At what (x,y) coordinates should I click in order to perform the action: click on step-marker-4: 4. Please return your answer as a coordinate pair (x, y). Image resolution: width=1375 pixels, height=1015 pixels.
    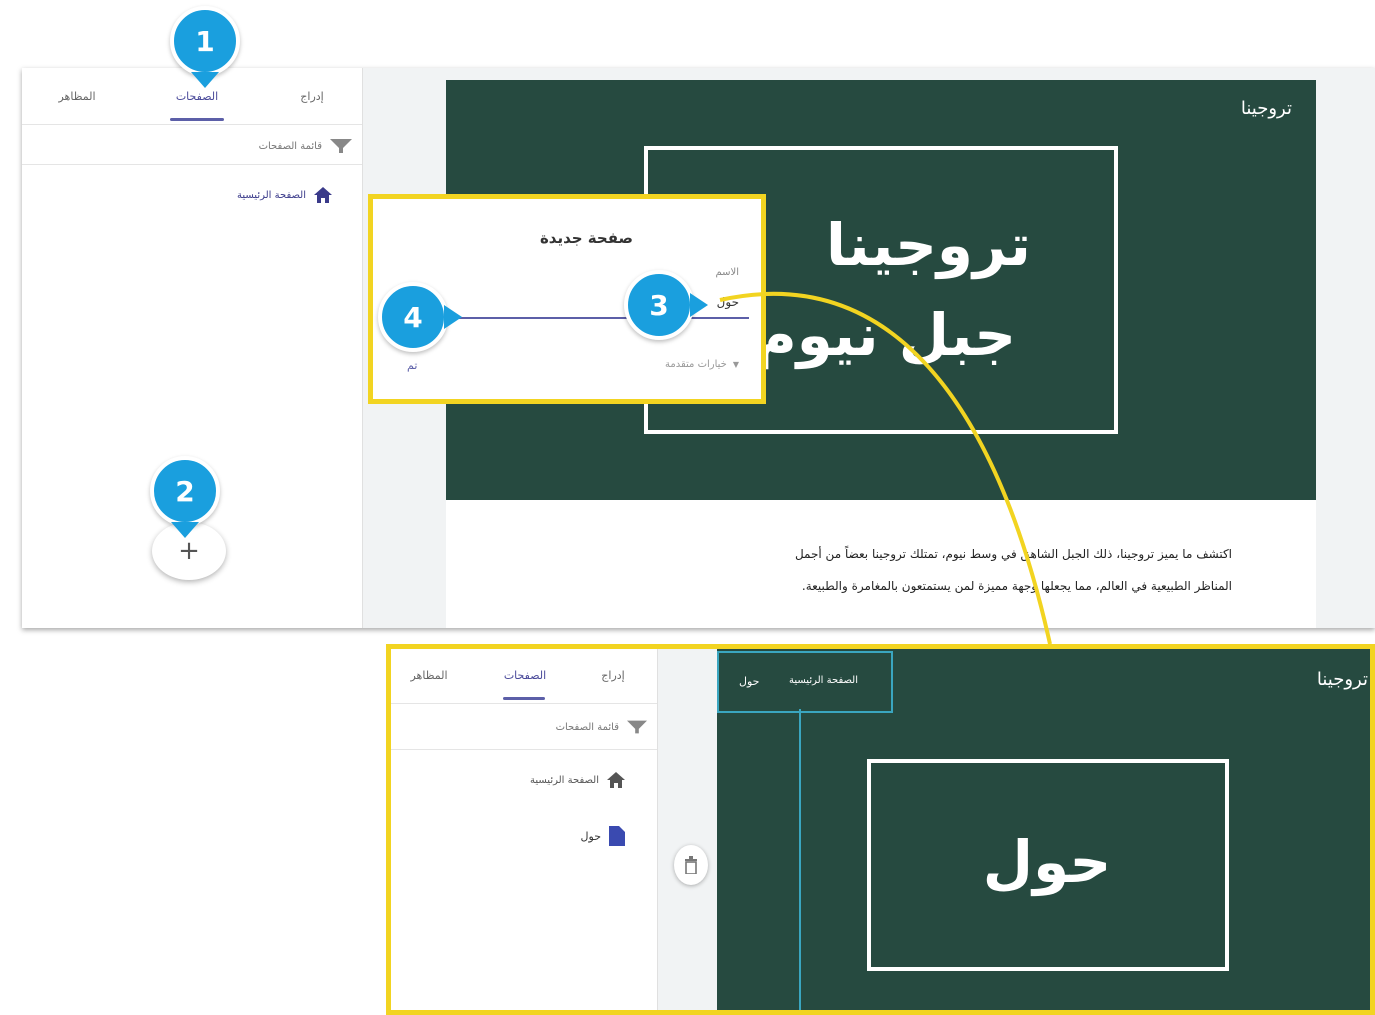
    Looking at the image, I should click on (413, 317).